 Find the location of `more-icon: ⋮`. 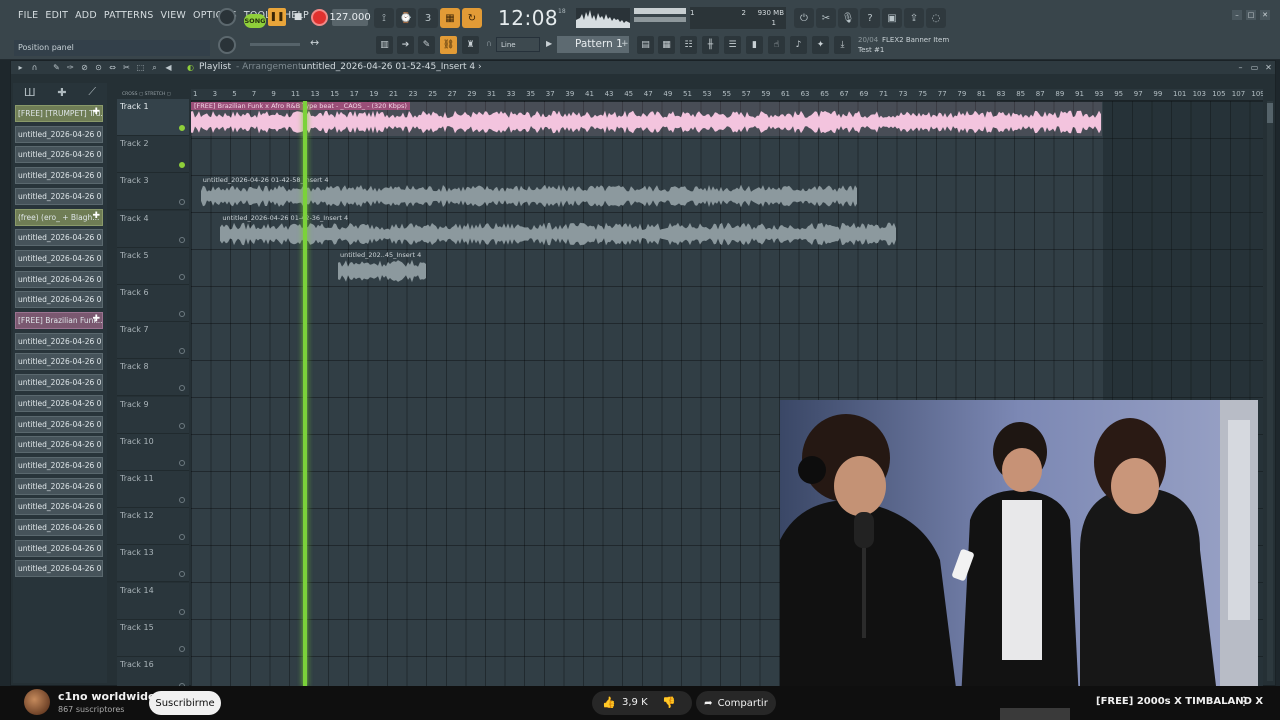

more-icon: ⋮ is located at coordinates (1244, 701).